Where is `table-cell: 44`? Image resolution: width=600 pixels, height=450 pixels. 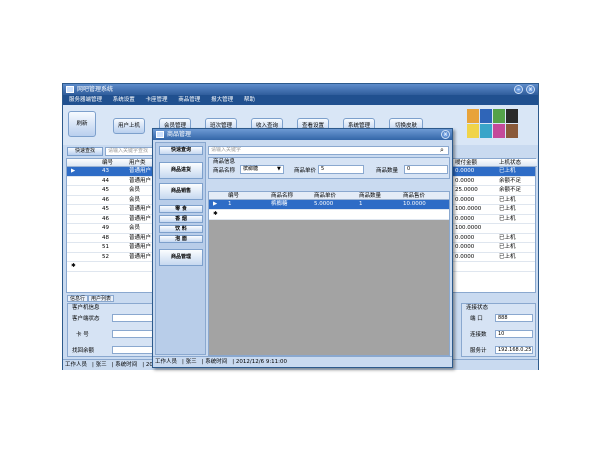
table-cell: 44 is located at coordinates (105, 180).